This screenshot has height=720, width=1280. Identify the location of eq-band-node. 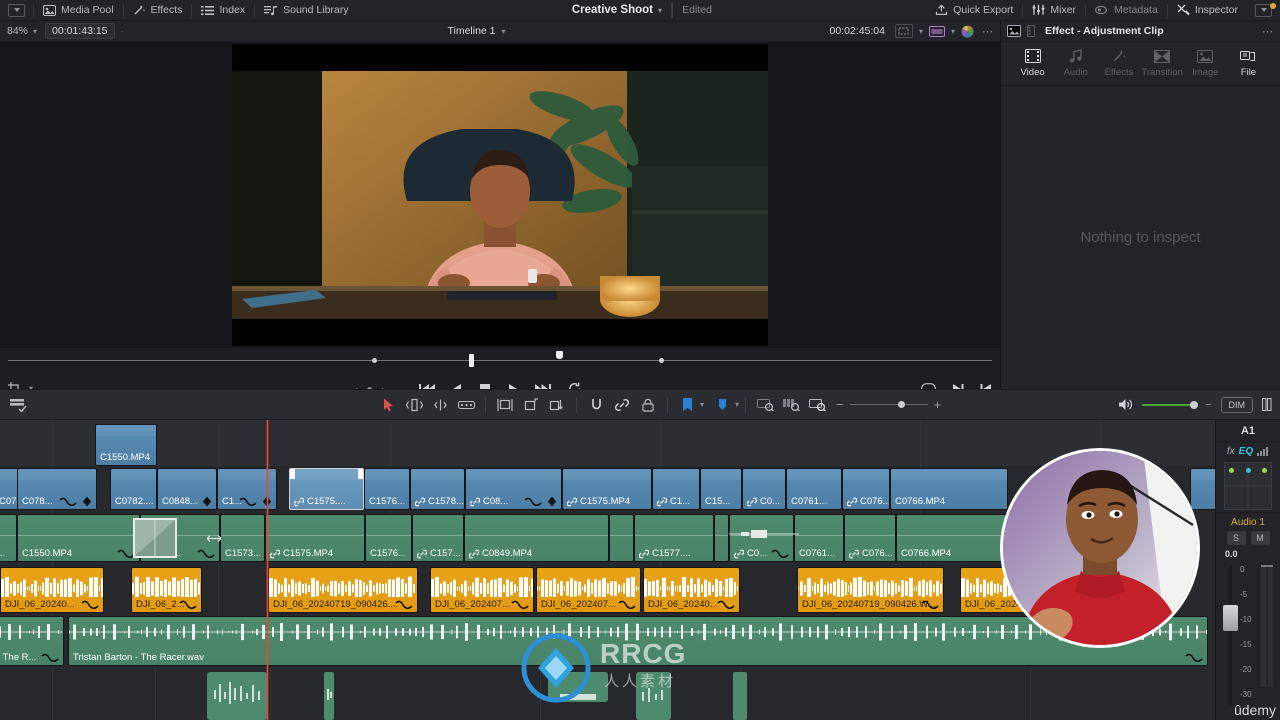
(1231, 470).